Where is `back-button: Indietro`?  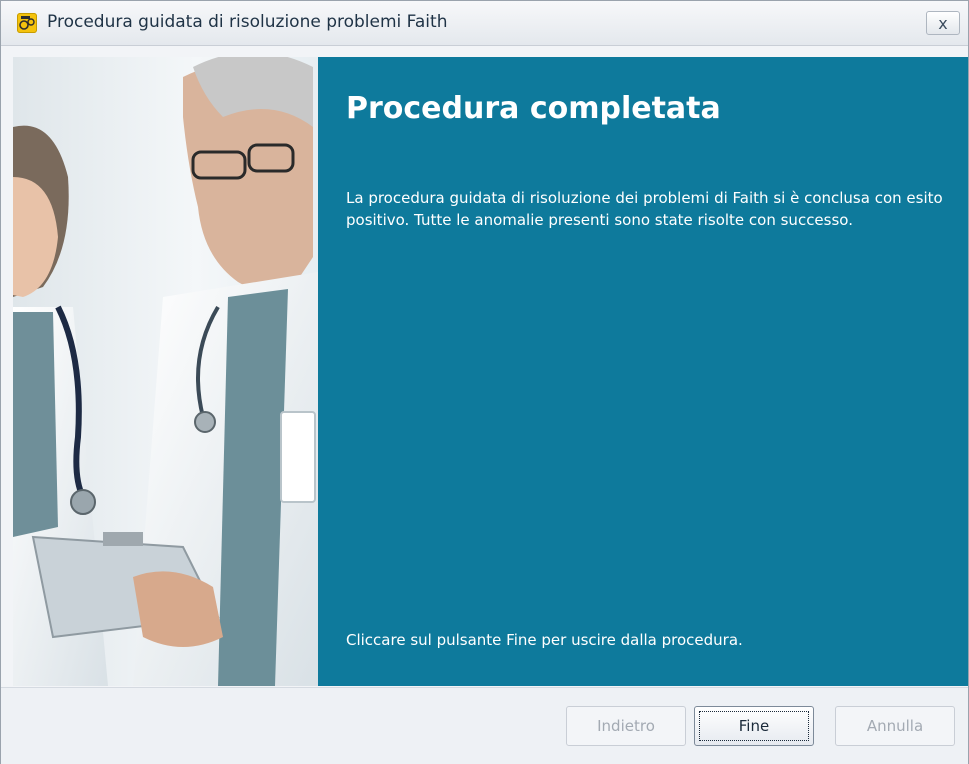
back-button: Indietro is located at coordinates (626, 726).